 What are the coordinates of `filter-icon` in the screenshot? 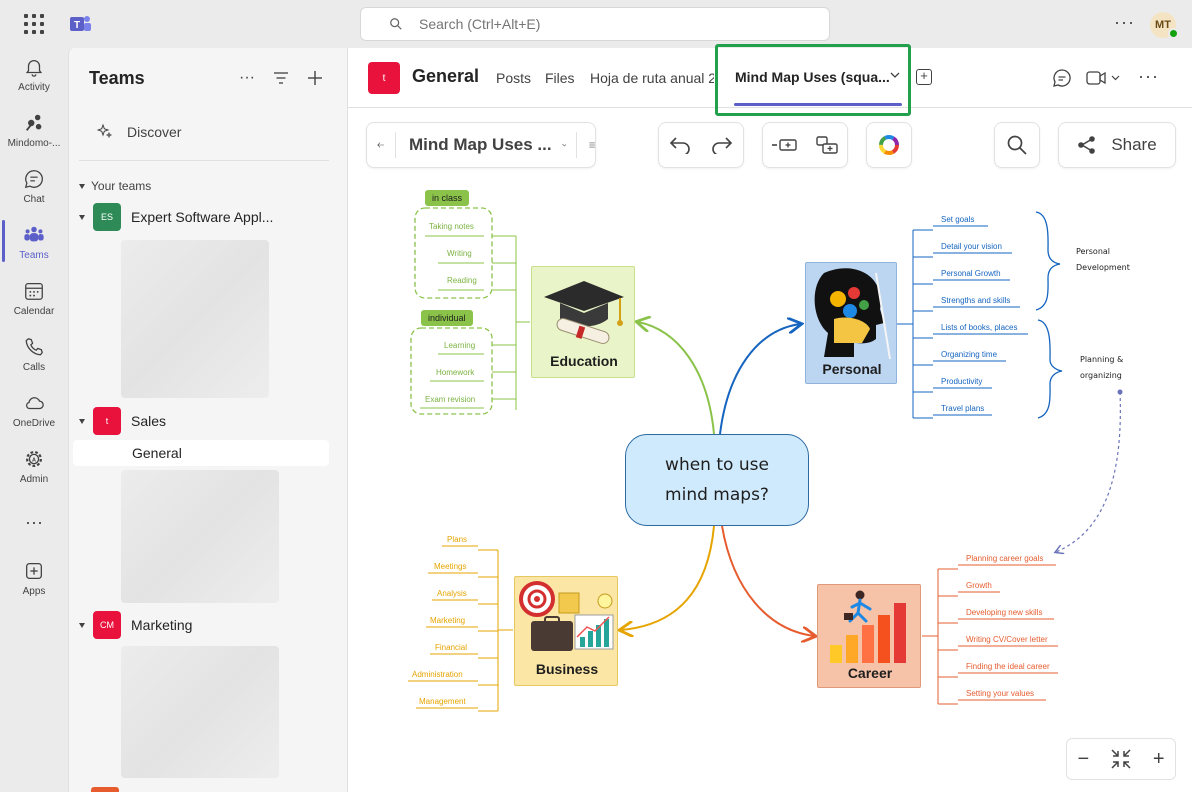 It's located at (281, 78).